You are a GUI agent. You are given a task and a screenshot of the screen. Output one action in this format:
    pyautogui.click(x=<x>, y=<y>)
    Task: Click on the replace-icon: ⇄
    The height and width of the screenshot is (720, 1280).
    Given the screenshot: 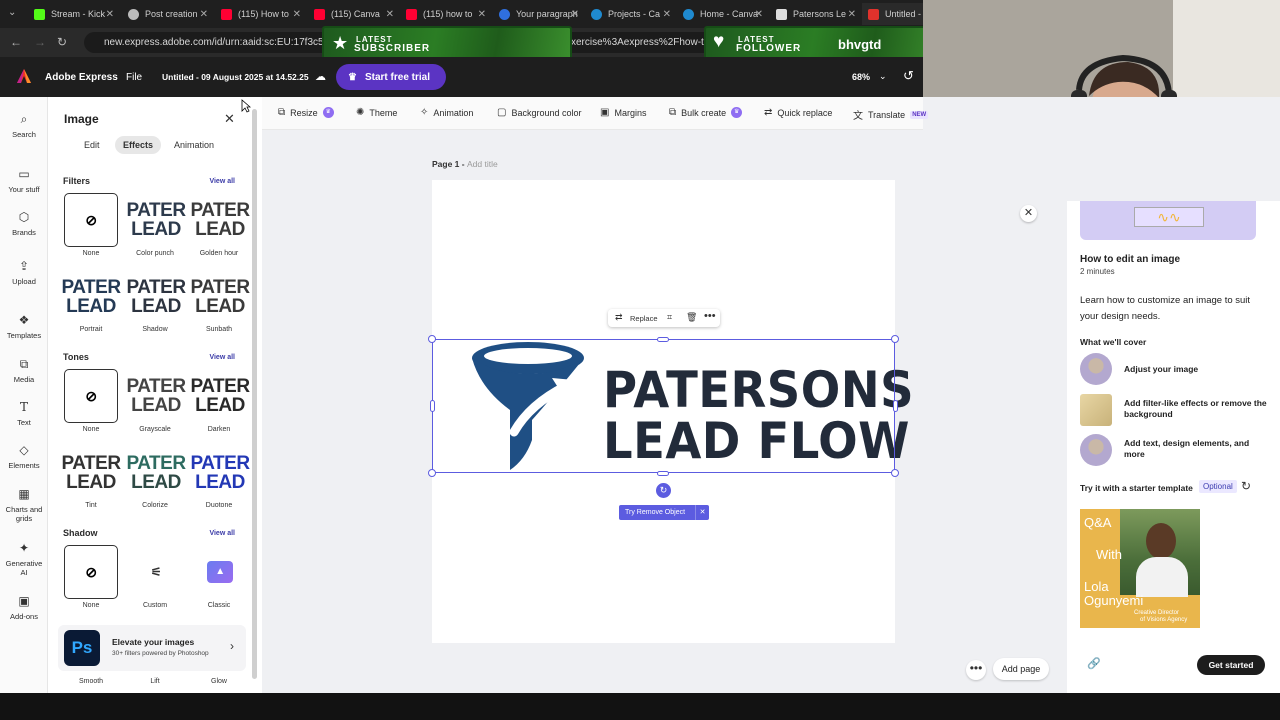 What is the action you would take?
    pyautogui.click(x=619, y=317)
    